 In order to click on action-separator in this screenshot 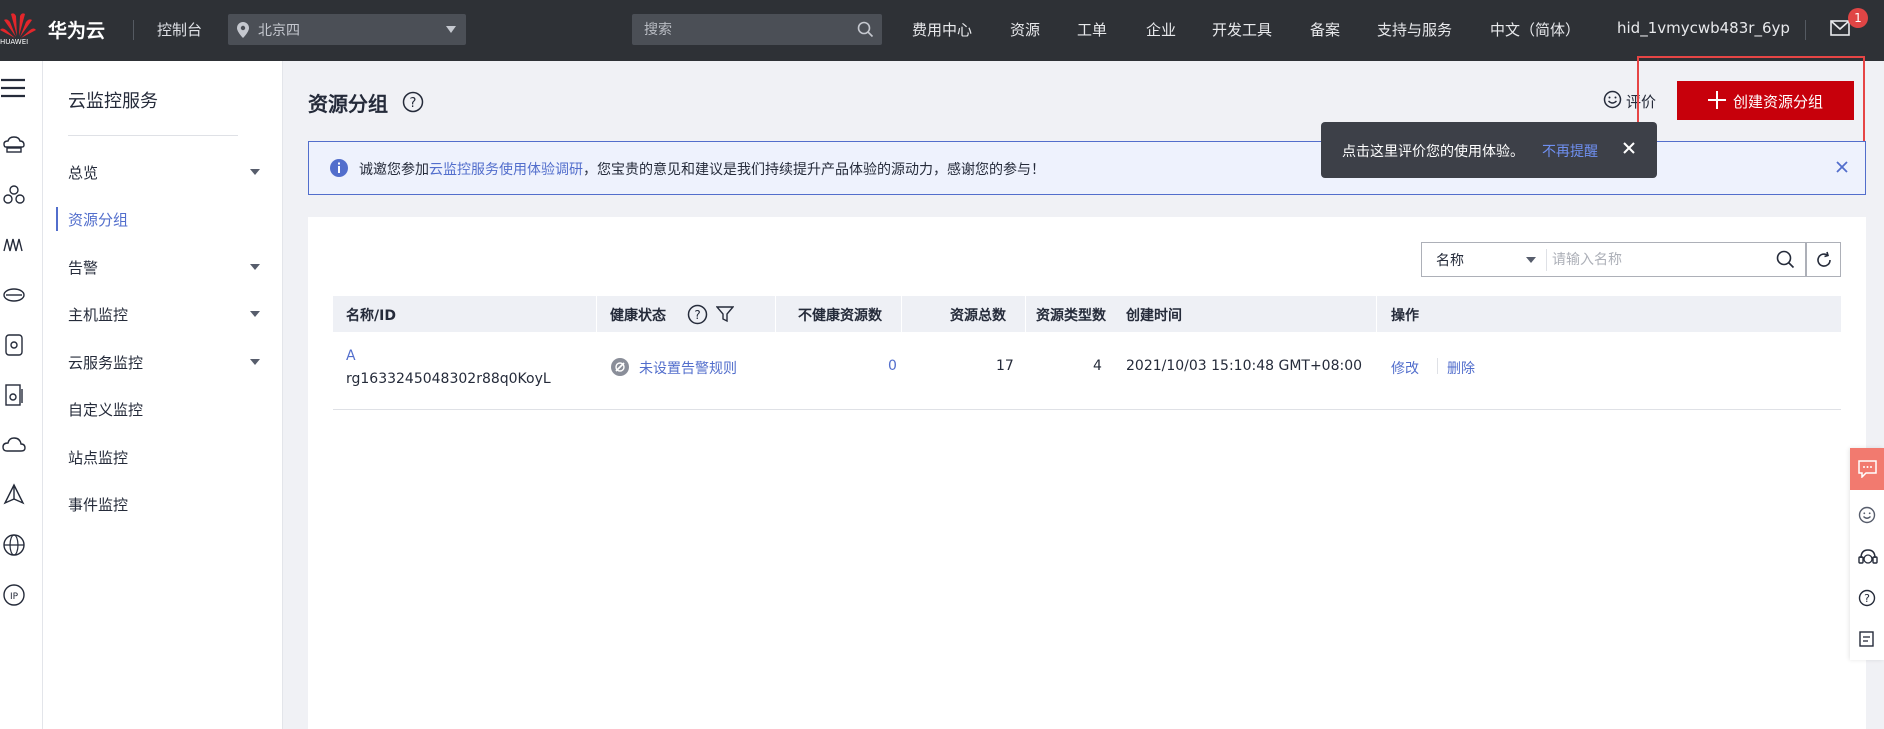, I will do `click(1437, 366)`.